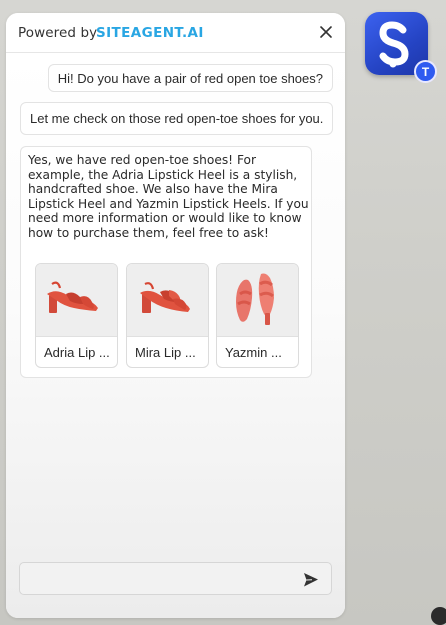  I want to click on chat-header: Powered by SITEAGENT.AI, so click(175, 33).